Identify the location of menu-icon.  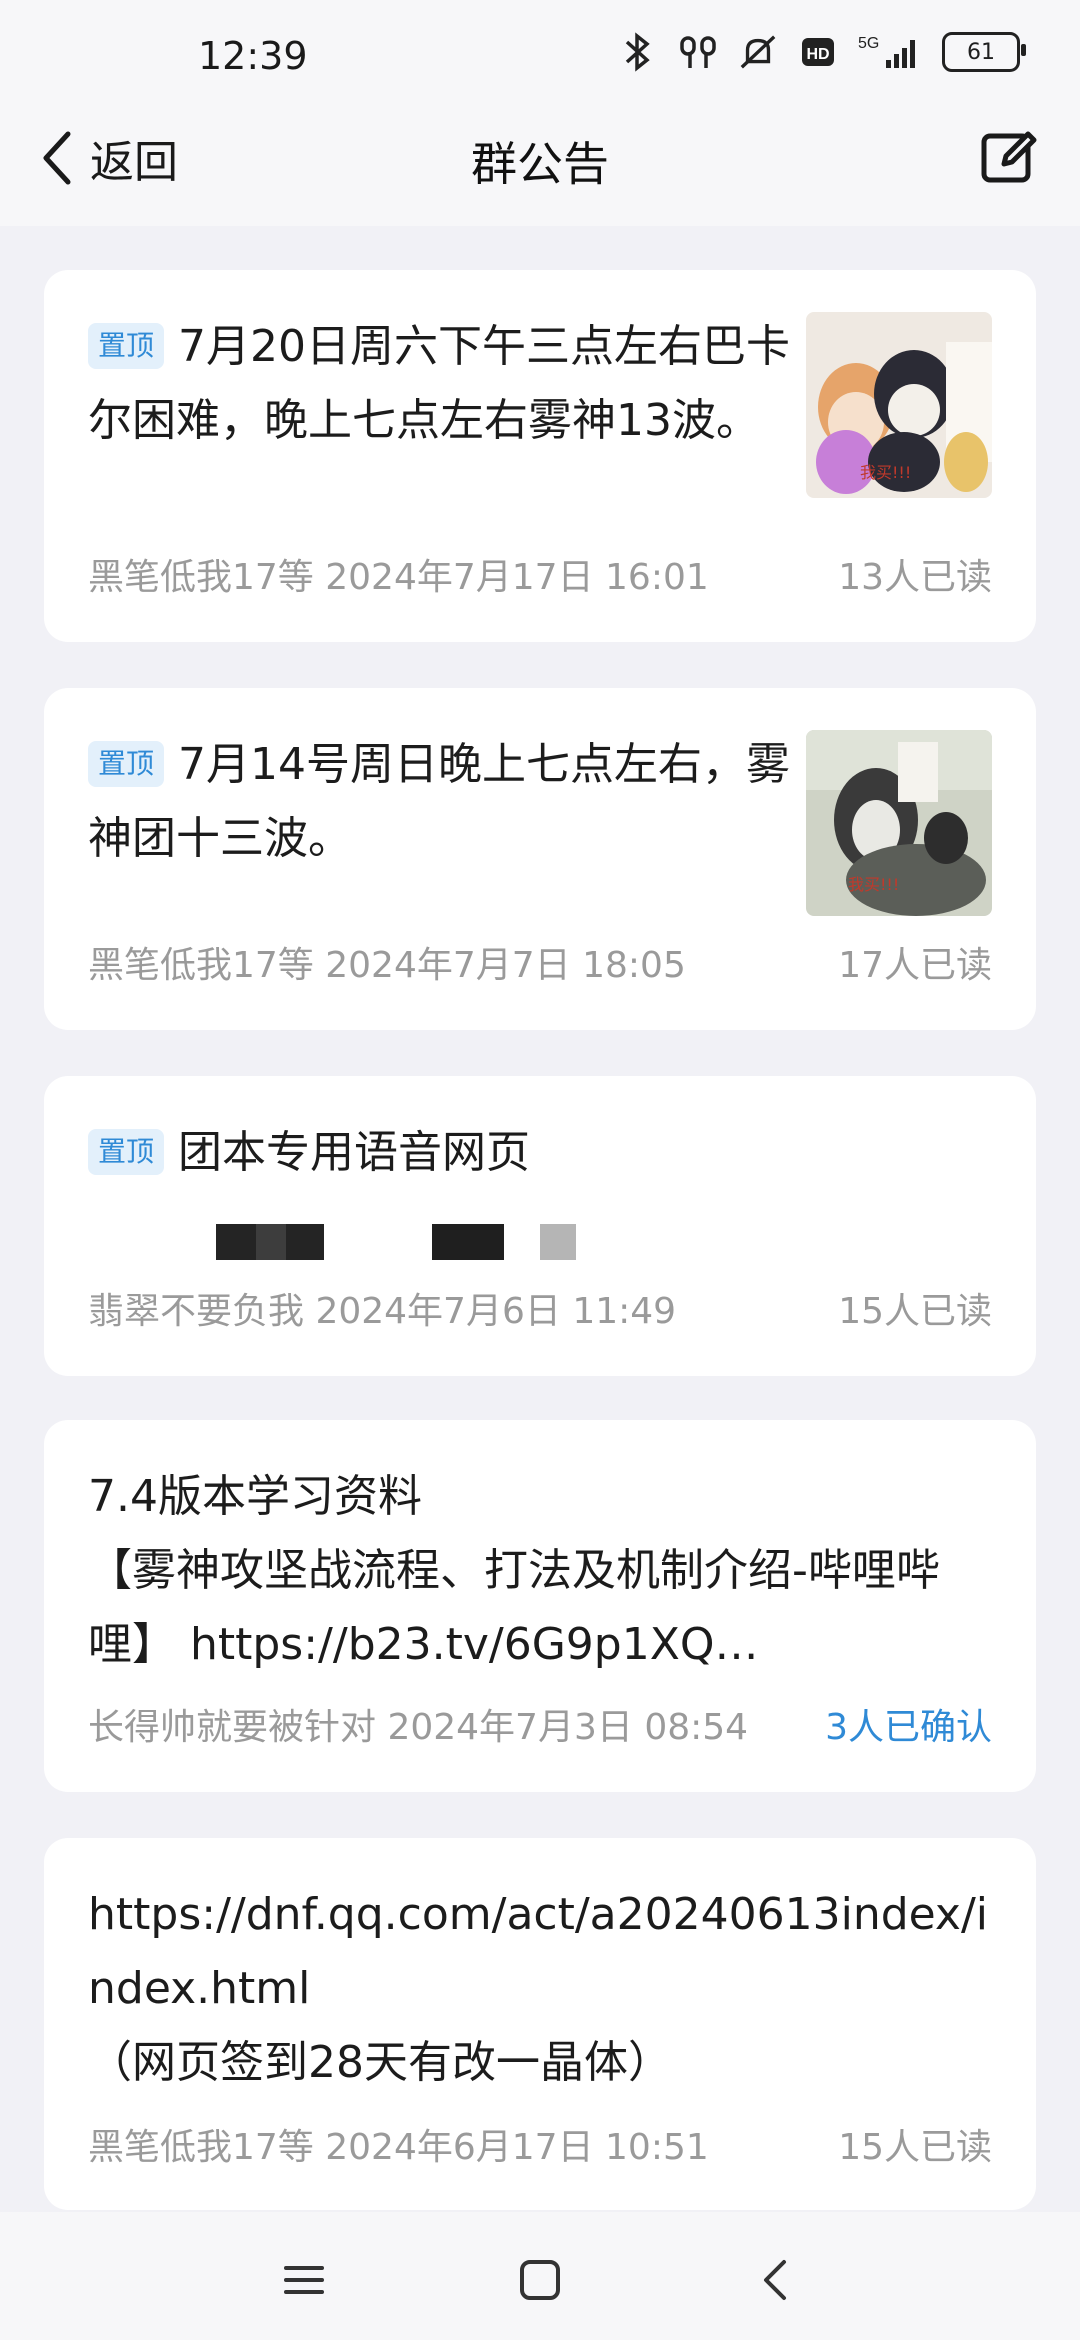
(304, 2280).